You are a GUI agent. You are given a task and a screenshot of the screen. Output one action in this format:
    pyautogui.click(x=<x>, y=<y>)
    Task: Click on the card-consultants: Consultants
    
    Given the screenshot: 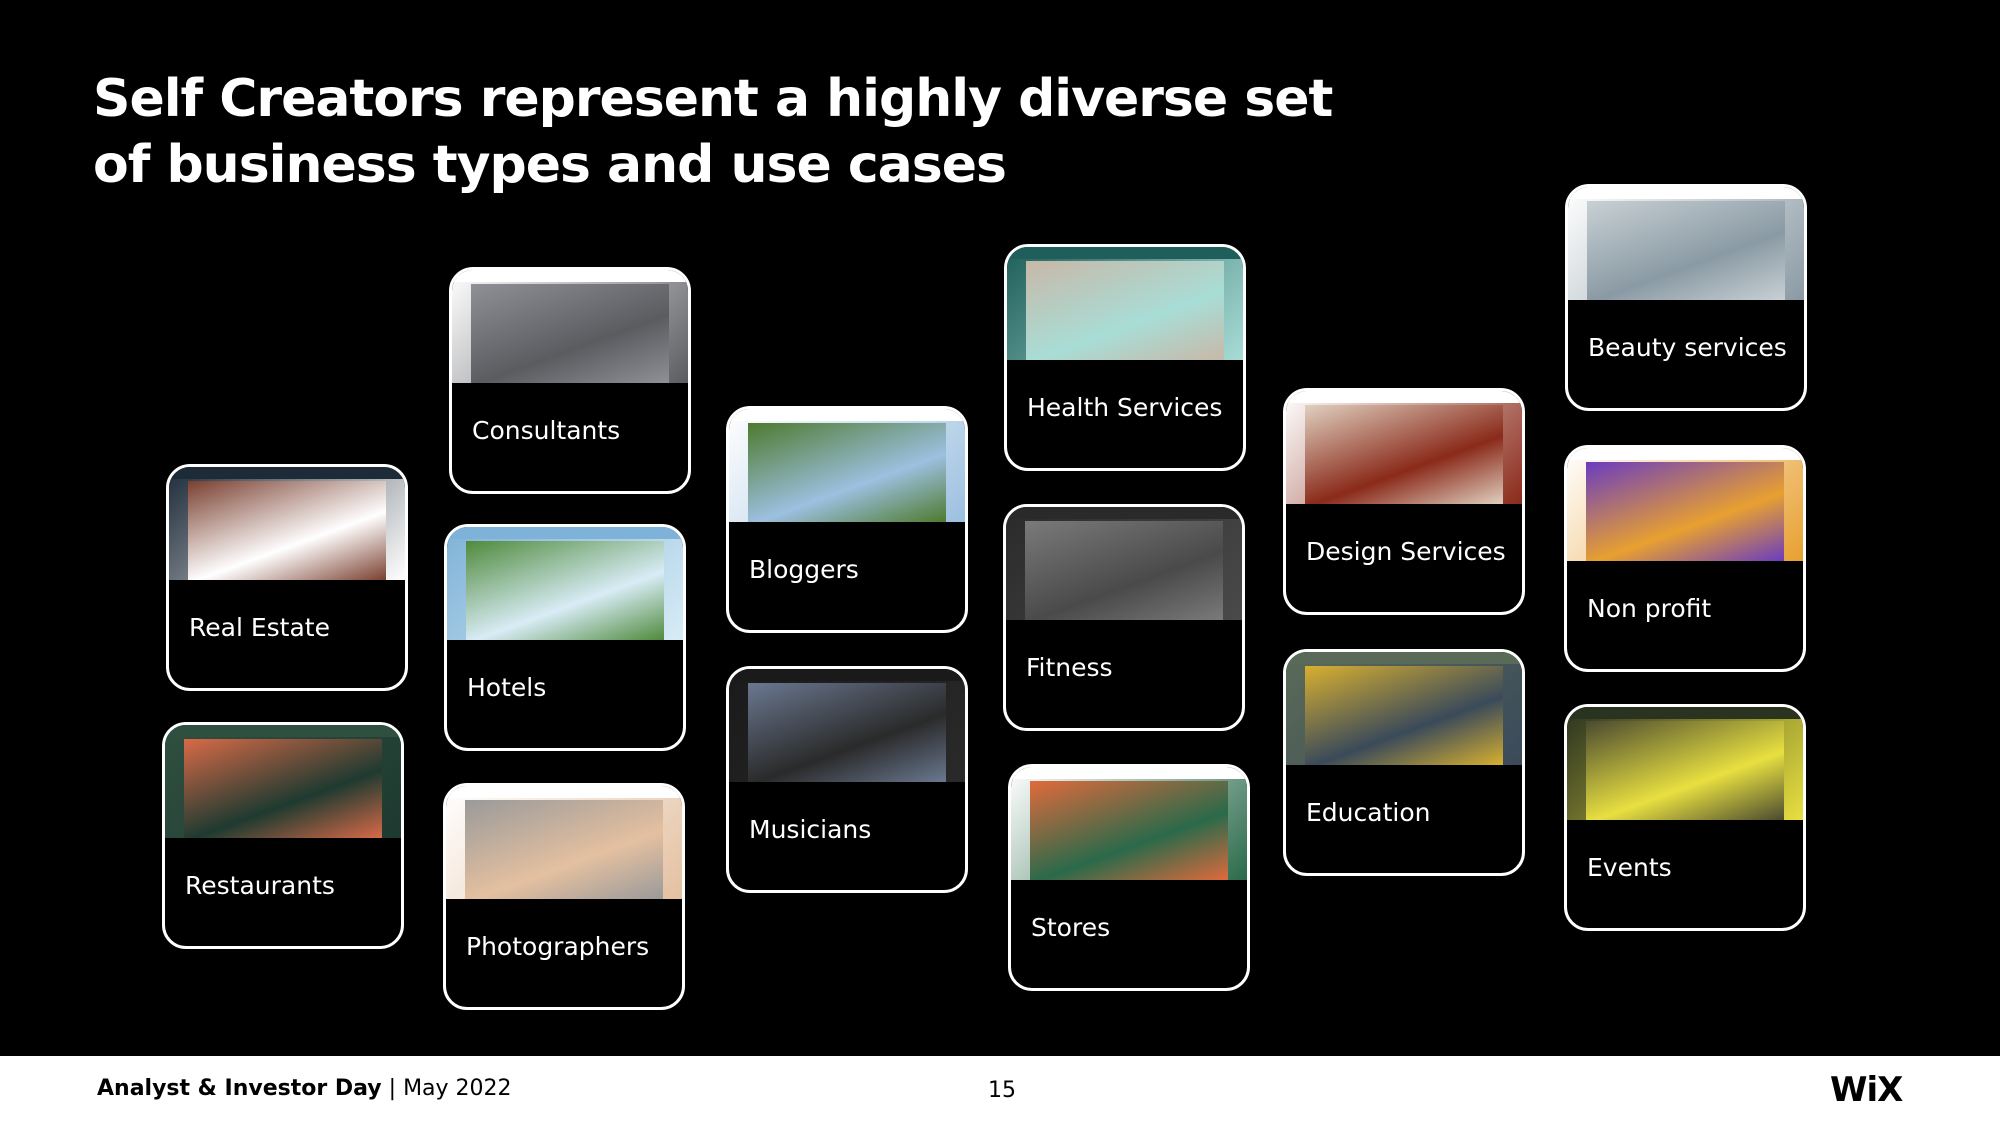 What is the action you would take?
    pyautogui.click(x=570, y=380)
    